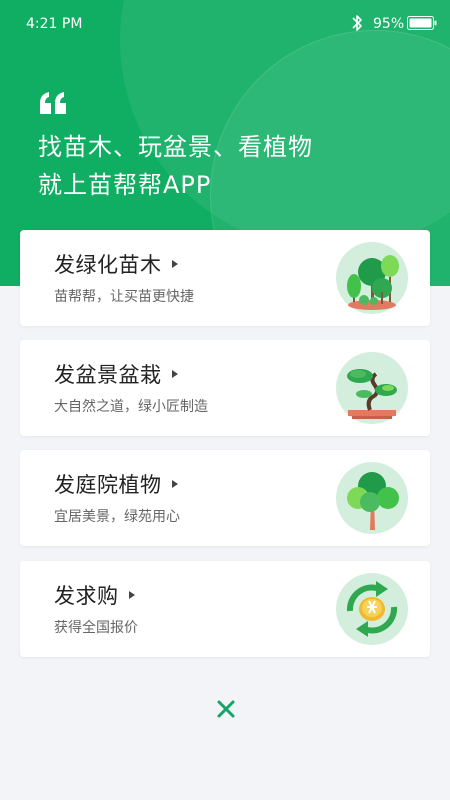  I want to click on battery-icon, so click(422, 23).